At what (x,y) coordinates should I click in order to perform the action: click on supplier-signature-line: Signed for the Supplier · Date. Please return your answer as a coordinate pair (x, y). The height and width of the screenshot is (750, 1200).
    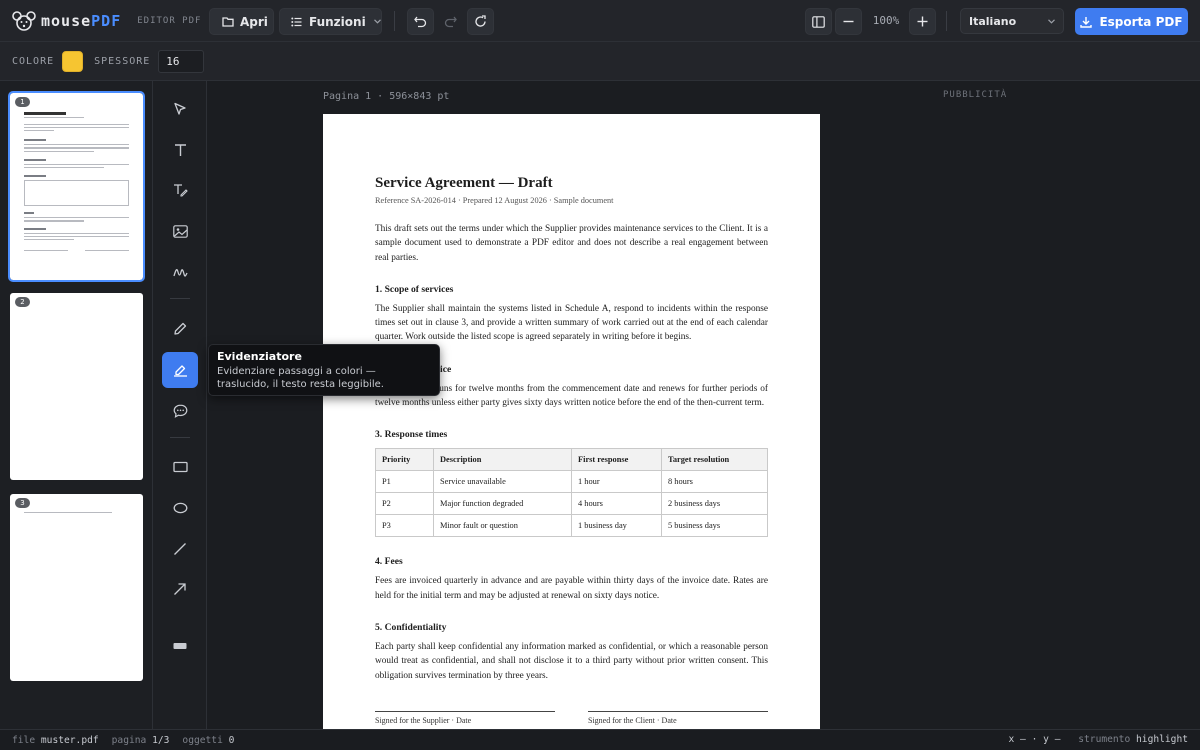
    Looking at the image, I should click on (465, 718).